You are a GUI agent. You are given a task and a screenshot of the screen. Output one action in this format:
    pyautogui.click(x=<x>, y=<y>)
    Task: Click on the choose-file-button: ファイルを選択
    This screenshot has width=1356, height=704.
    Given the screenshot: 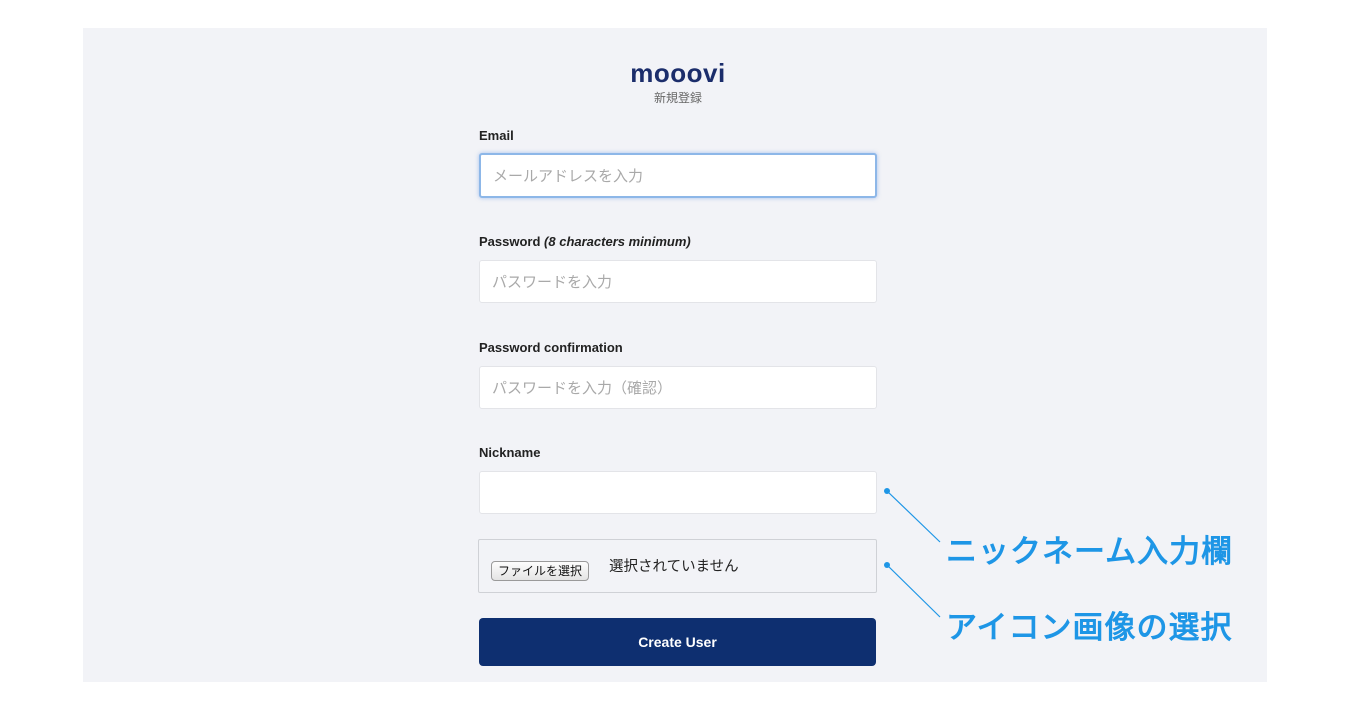 What is the action you would take?
    pyautogui.click(x=540, y=571)
    